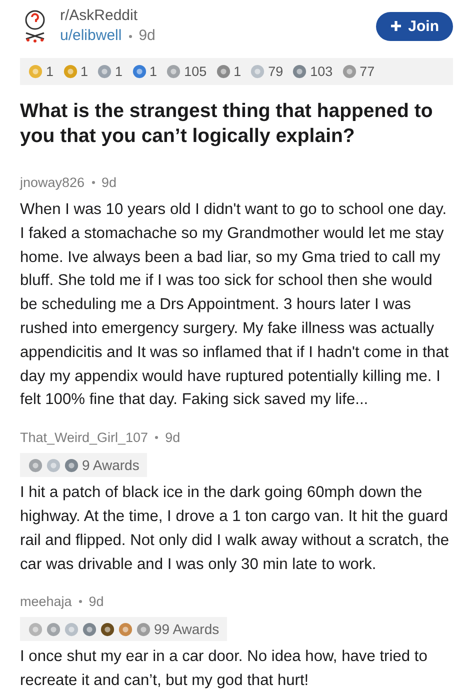 This screenshot has width=467, height=700. I want to click on comment-body: I once shut my ear in a car door. No idea how, have tried to recreate it and can’t, but my god that hurt!, so click(224, 669).